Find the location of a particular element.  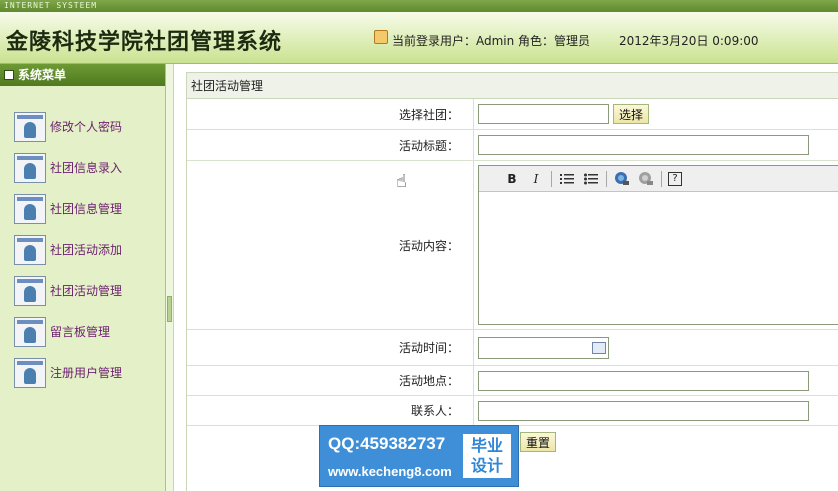

sidebar-title: 系统菜单 is located at coordinates (42, 75).